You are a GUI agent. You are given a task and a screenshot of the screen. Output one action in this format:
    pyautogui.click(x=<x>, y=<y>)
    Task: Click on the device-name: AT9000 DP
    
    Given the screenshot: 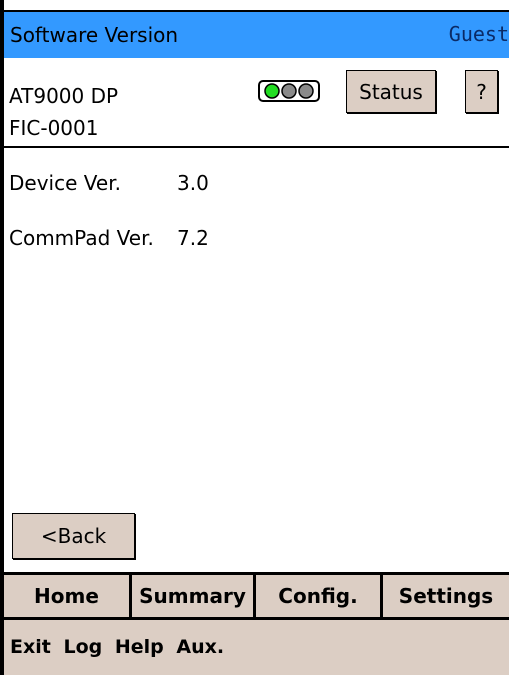 What is the action you would take?
    pyautogui.click(x=64, y=96)
    